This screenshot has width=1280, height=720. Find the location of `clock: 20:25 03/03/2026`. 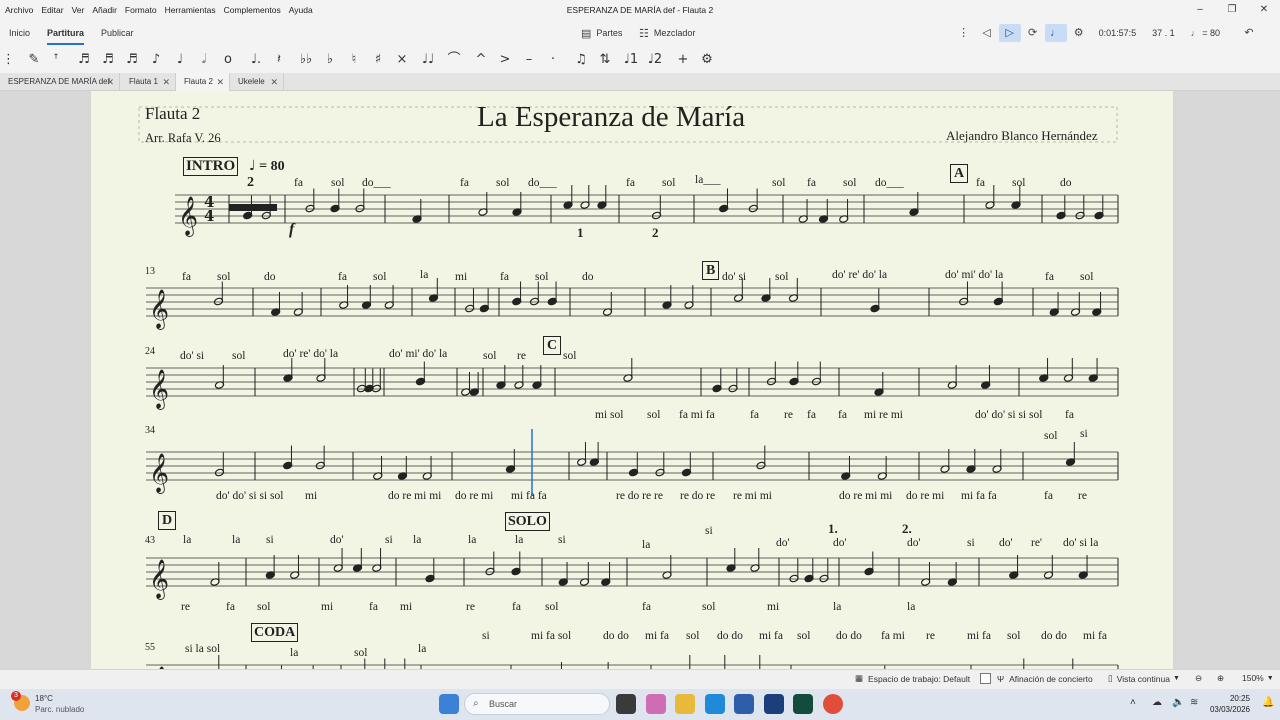

clock: 20:25 03/03/2026 is located at coordinates (1230, 704).